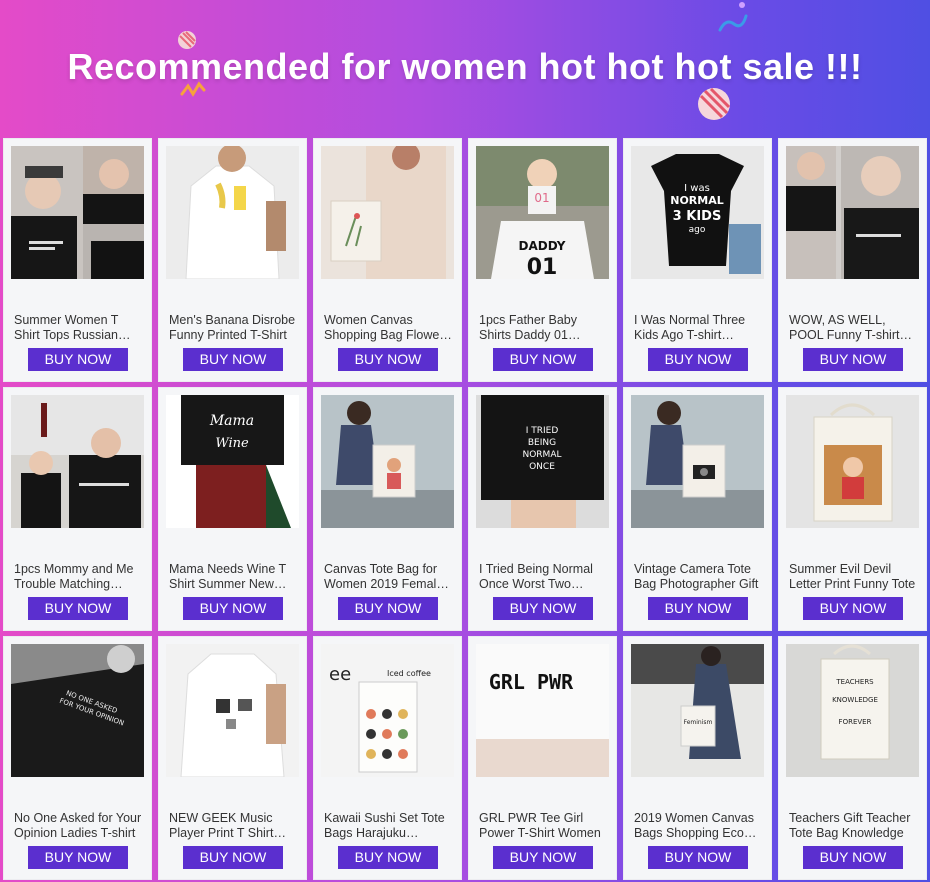 The width and height of the screenshot is (930, 882). I want to click on product-image: Feminism, so click(697, 710).